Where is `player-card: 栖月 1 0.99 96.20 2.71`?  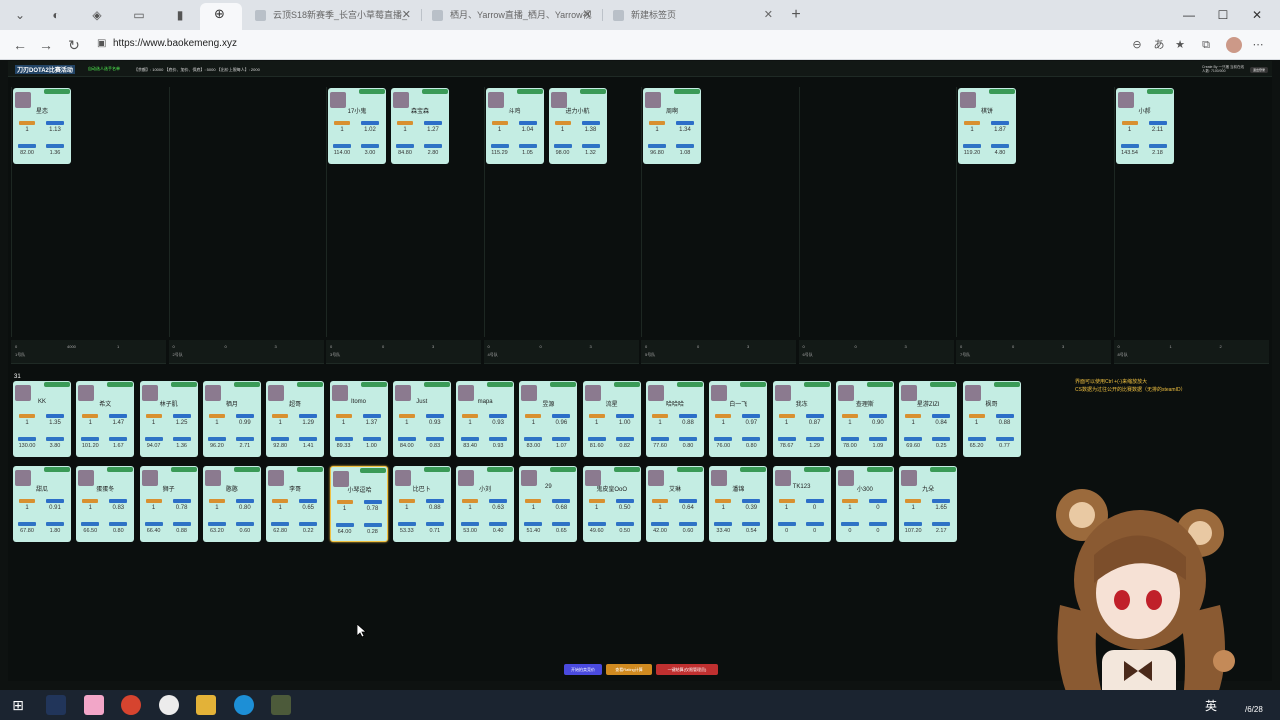 player-card: 栖月 1 0.99 96.20 2.71 is located at coordinates (231, 419).